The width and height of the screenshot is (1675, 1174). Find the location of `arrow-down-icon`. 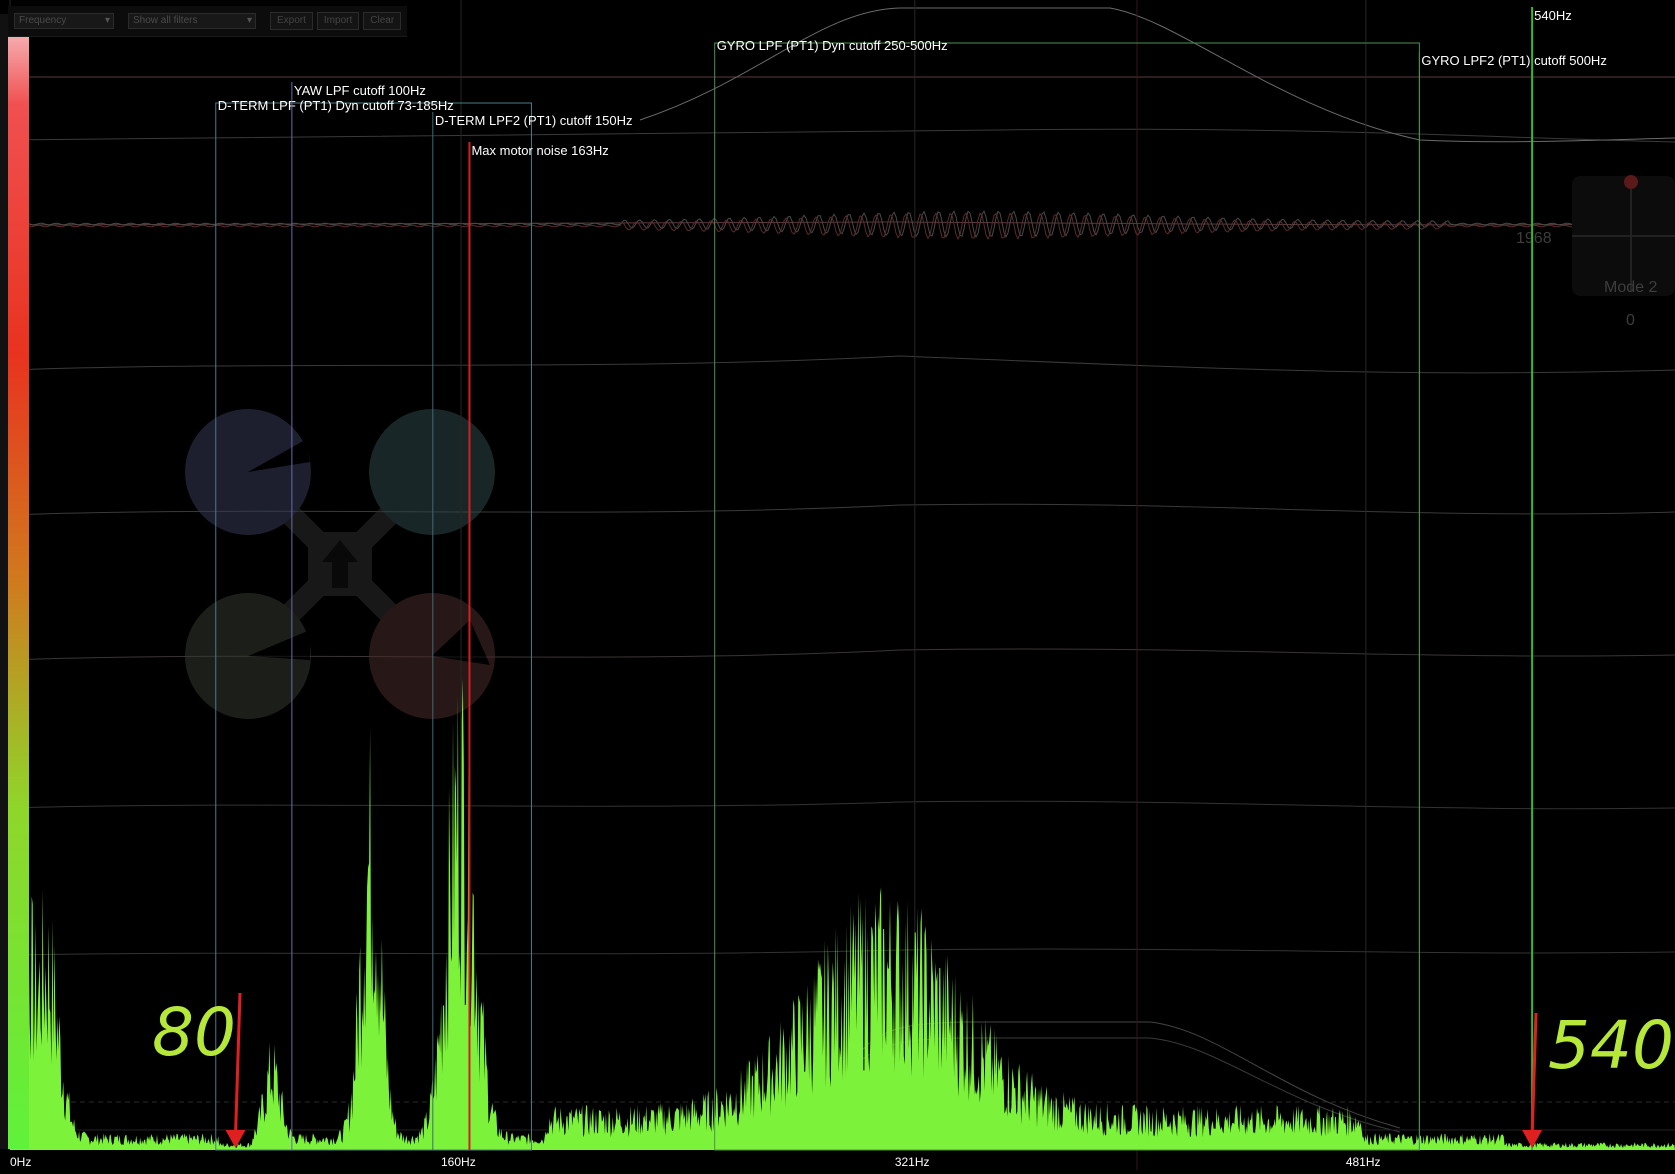

arrow-down-icon is located at coordinates (235, 1139).